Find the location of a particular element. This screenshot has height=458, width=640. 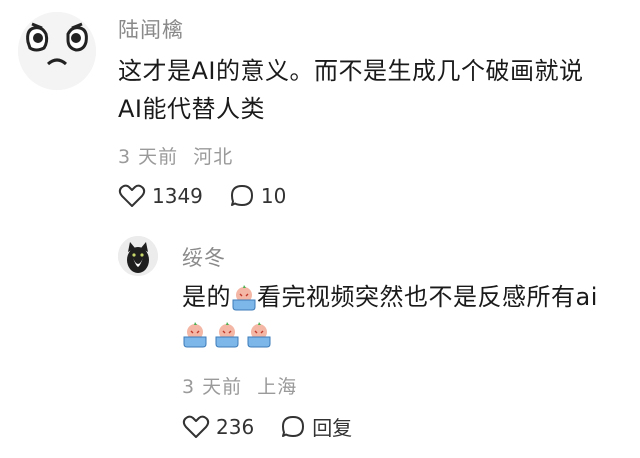

reply-actions: 236 回复 is located at coordinates (267, 426).